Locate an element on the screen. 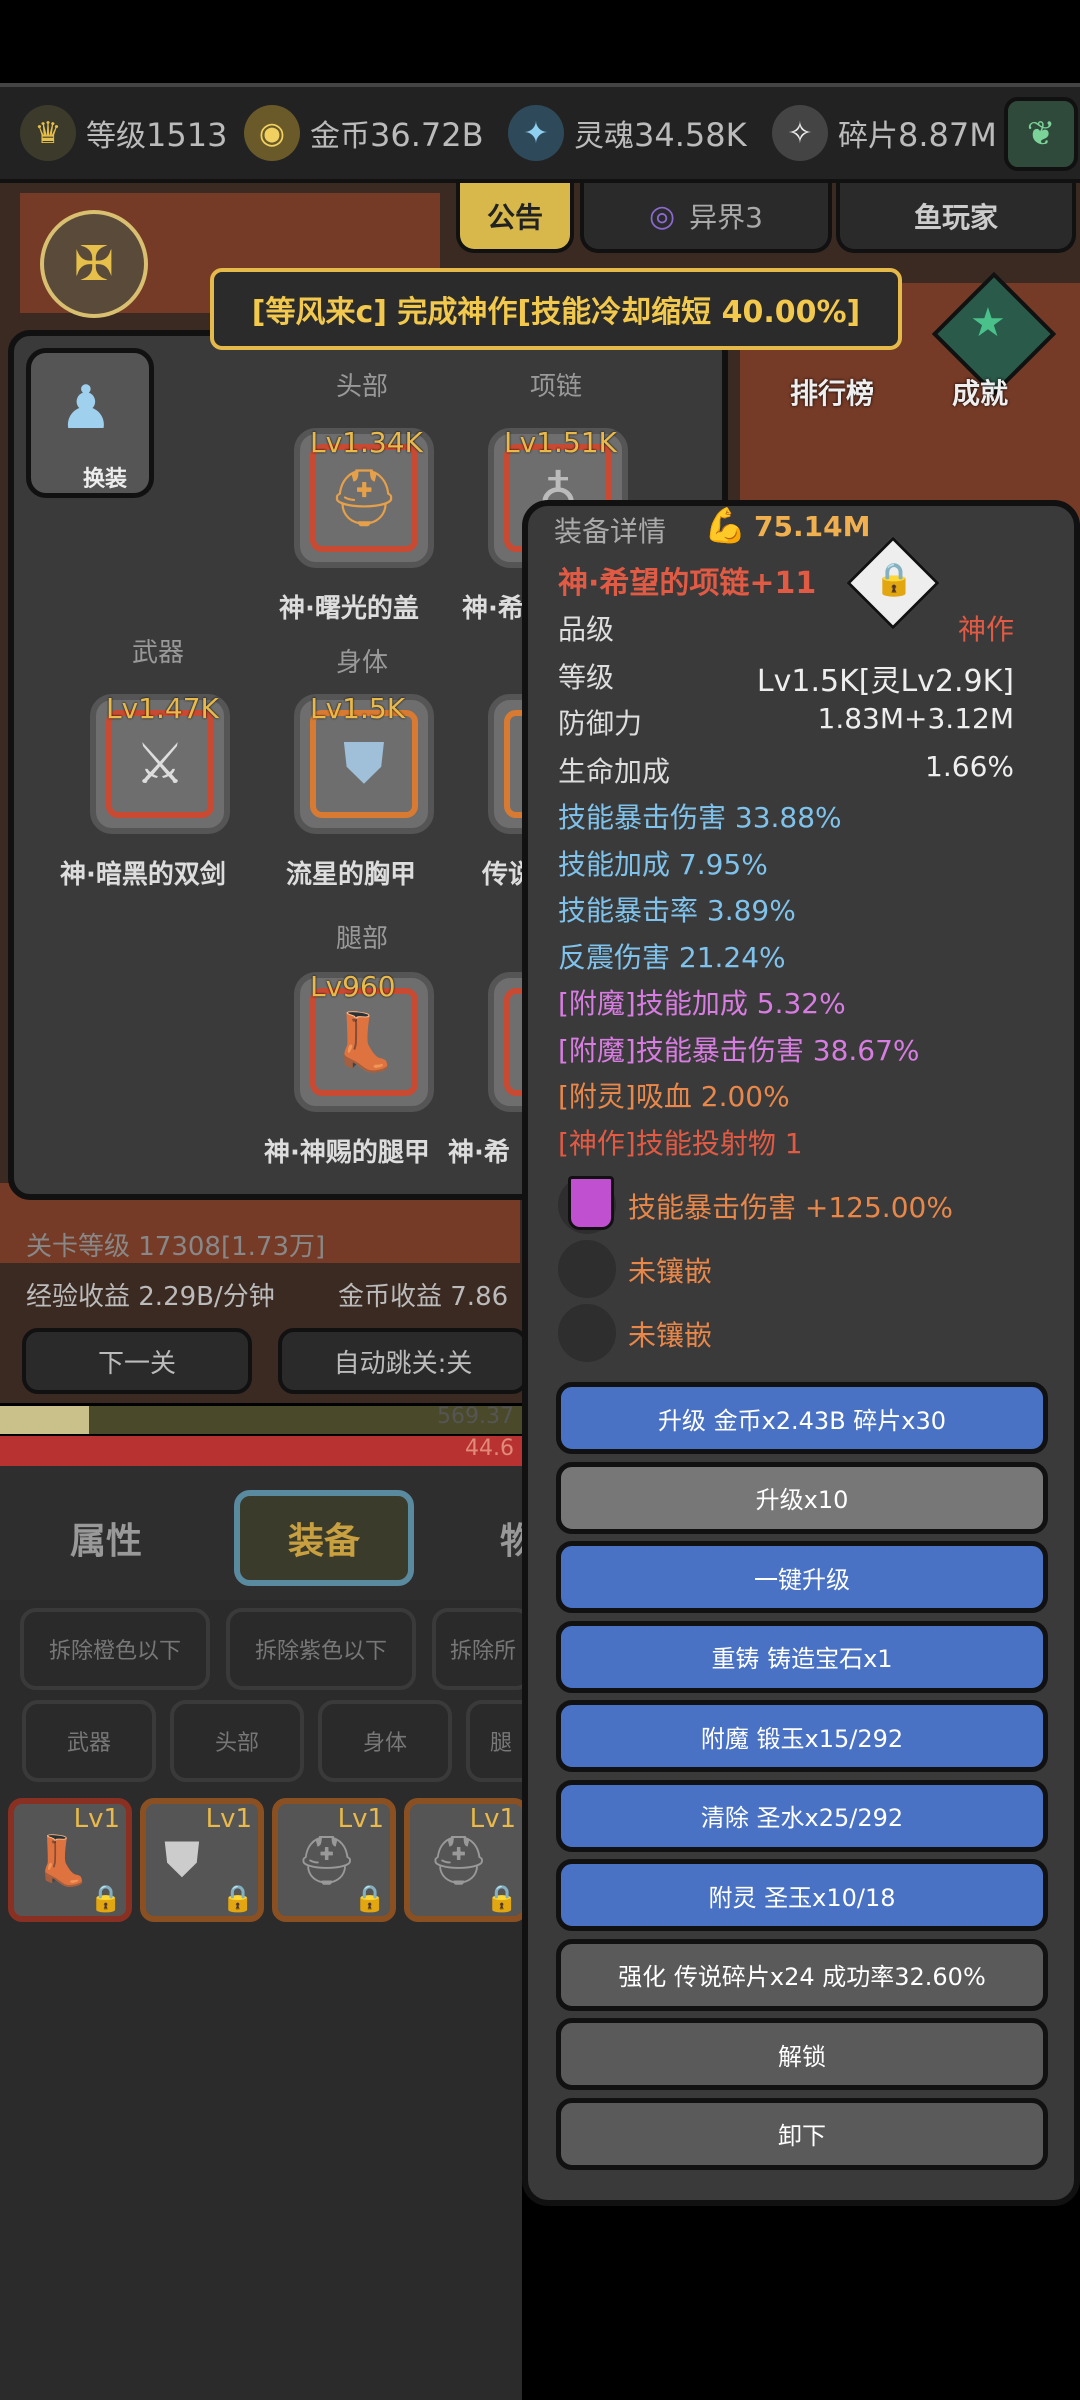  neck-item-name: 神·希 is located at coordinates (493, 609).